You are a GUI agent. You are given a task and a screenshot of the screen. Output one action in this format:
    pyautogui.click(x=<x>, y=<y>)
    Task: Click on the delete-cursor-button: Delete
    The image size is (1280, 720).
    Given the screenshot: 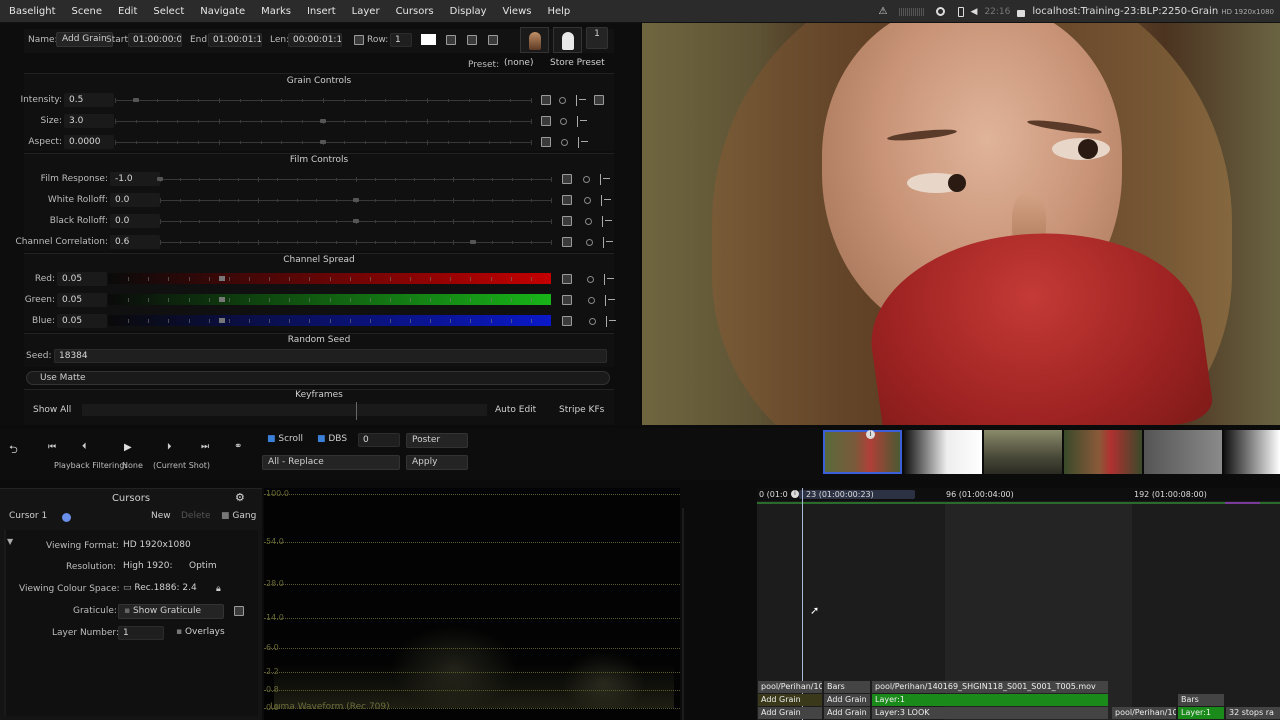 What is the action you would take?
    pyautogui.click(x=196, y=517)
    